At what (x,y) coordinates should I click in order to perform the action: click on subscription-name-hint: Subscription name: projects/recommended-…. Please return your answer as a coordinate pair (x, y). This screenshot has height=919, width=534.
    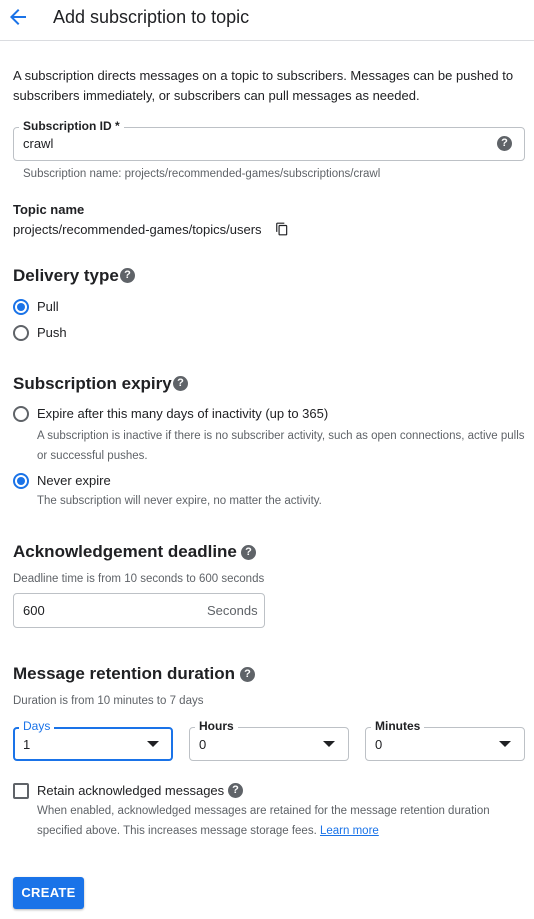
    Looking at the image, I should click on (202, 174).